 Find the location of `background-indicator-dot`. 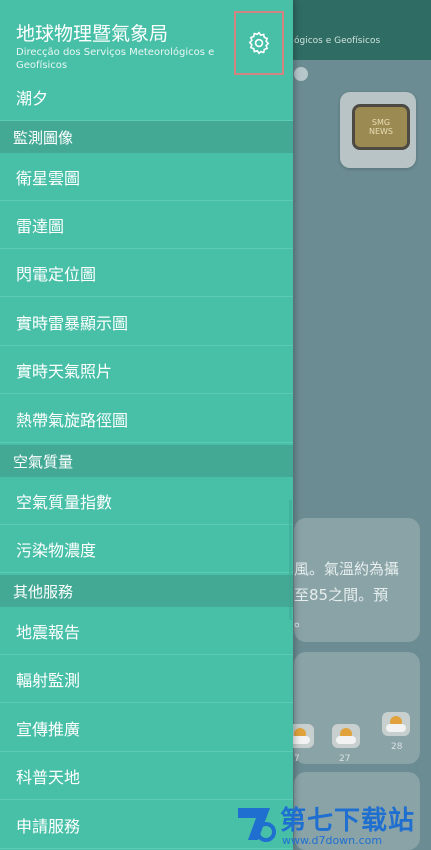

background-indicator-dot is located at coordinates (301, 74).